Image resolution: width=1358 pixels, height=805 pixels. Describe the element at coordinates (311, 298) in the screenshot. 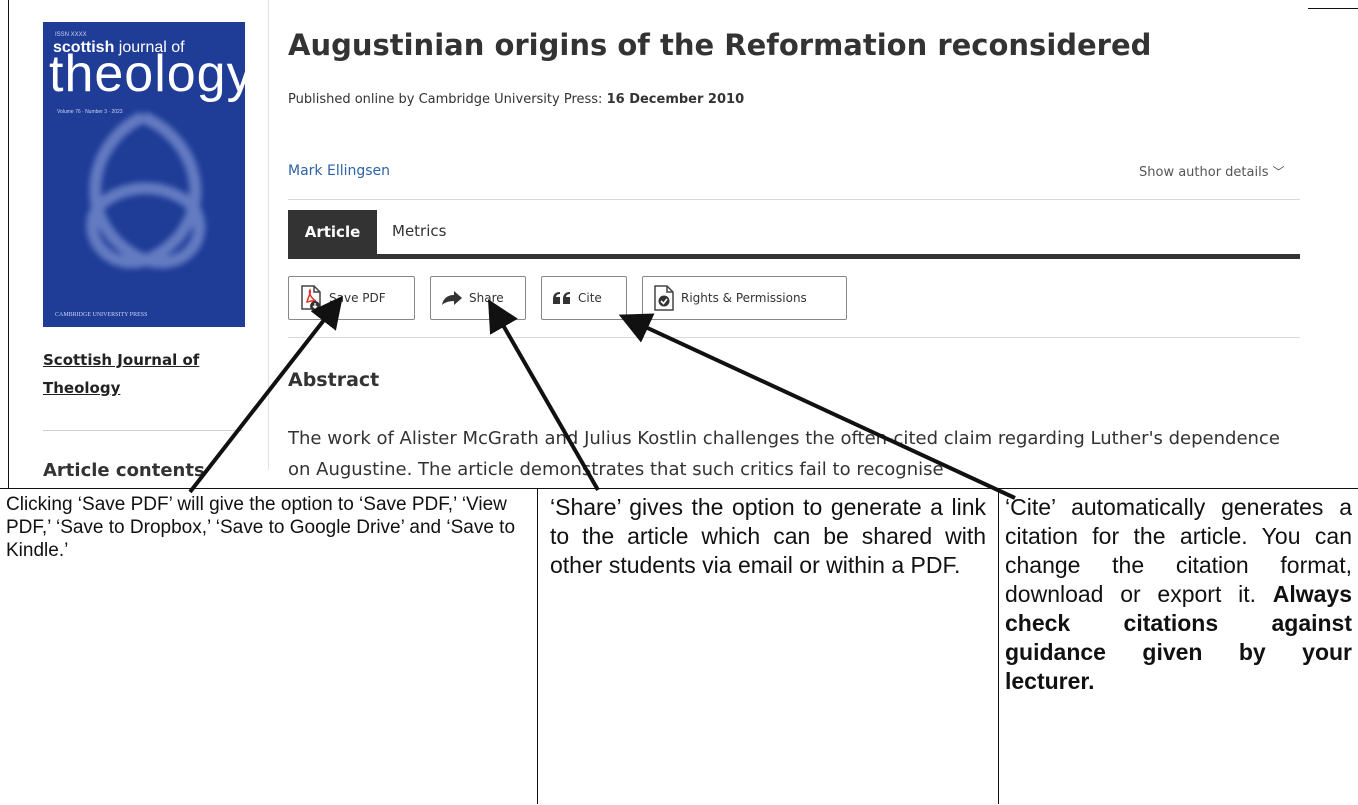

I see `pdf-download-icon` at that location.